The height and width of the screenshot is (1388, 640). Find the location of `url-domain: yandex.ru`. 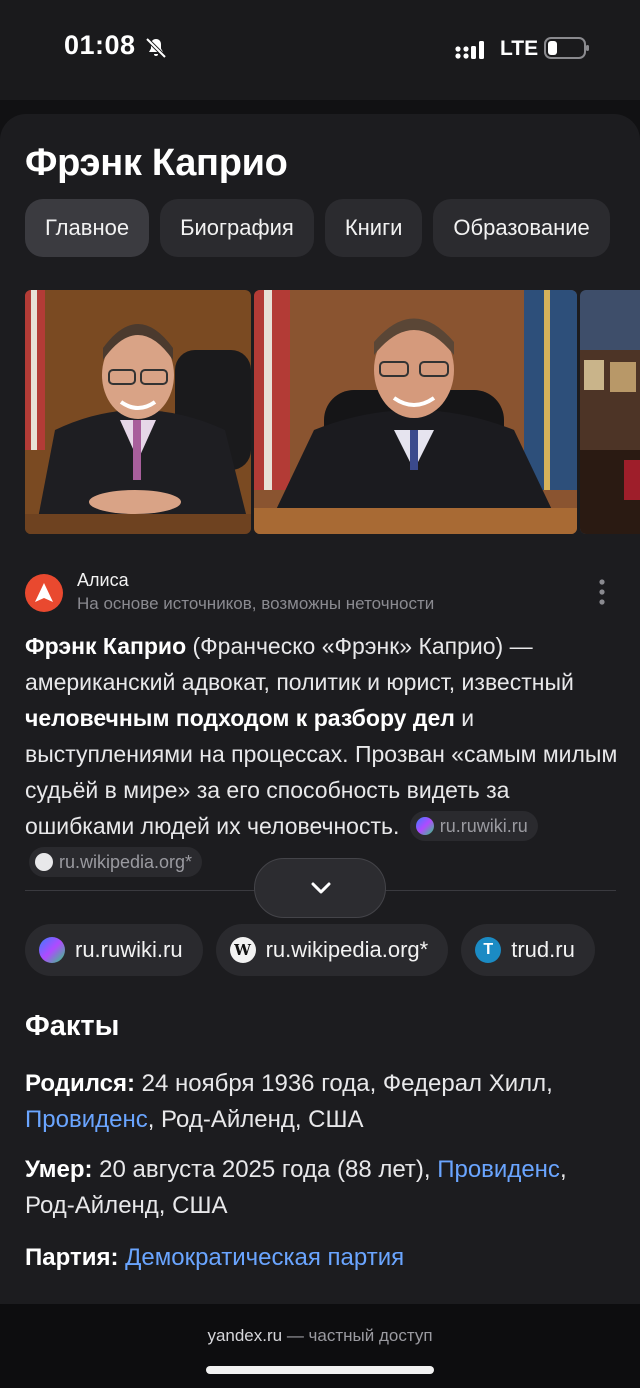

url-domain: yandex.ru is located at coordinates (245, 1335).